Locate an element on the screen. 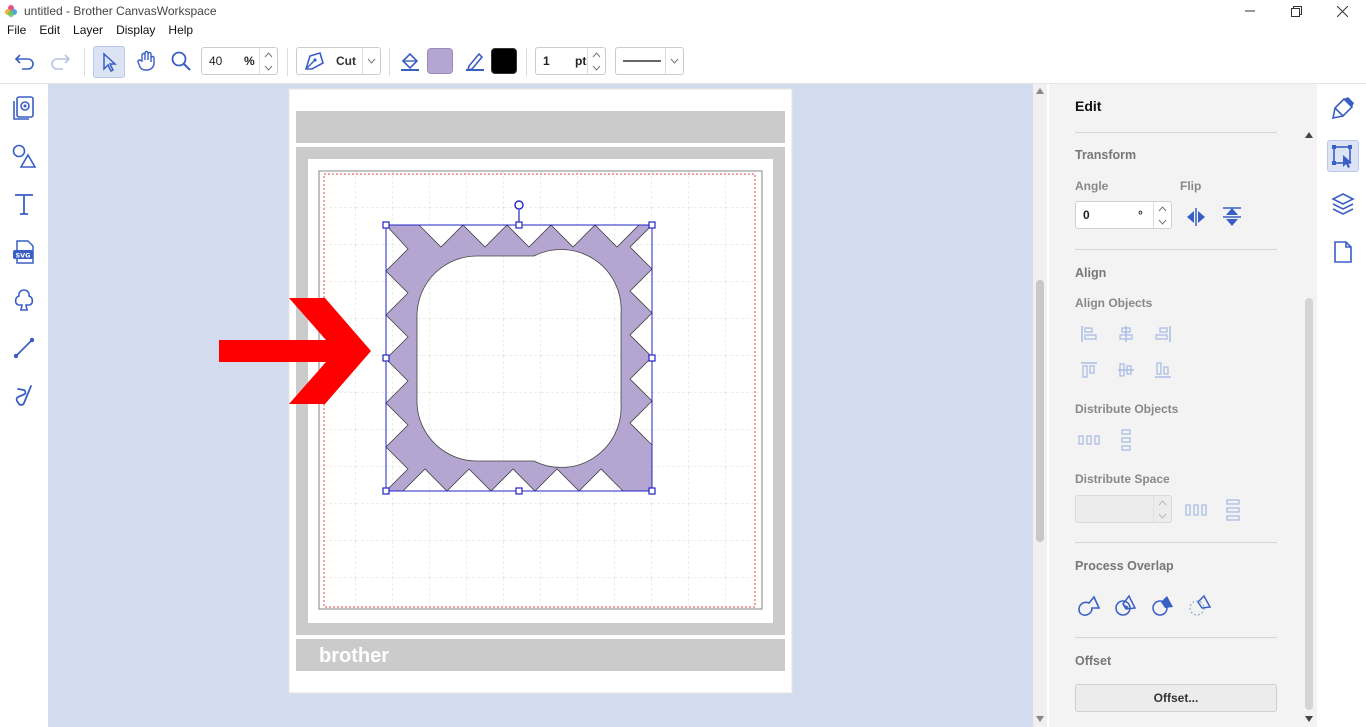  align-right-icon is located at coordinates (1163, 334).